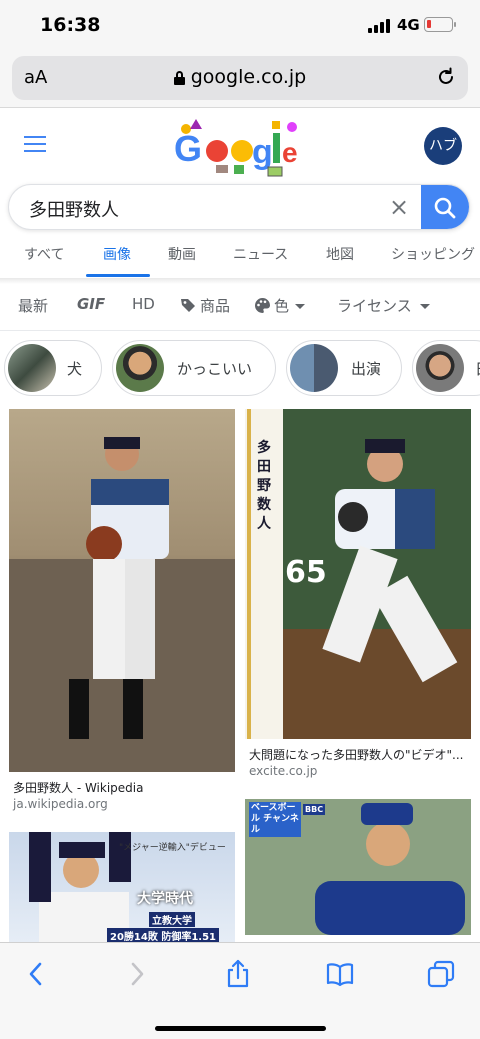 Image resolution: width=480 pixels, height=1039 pixels. I want to click on chip-day: 日, so click(446, 368).